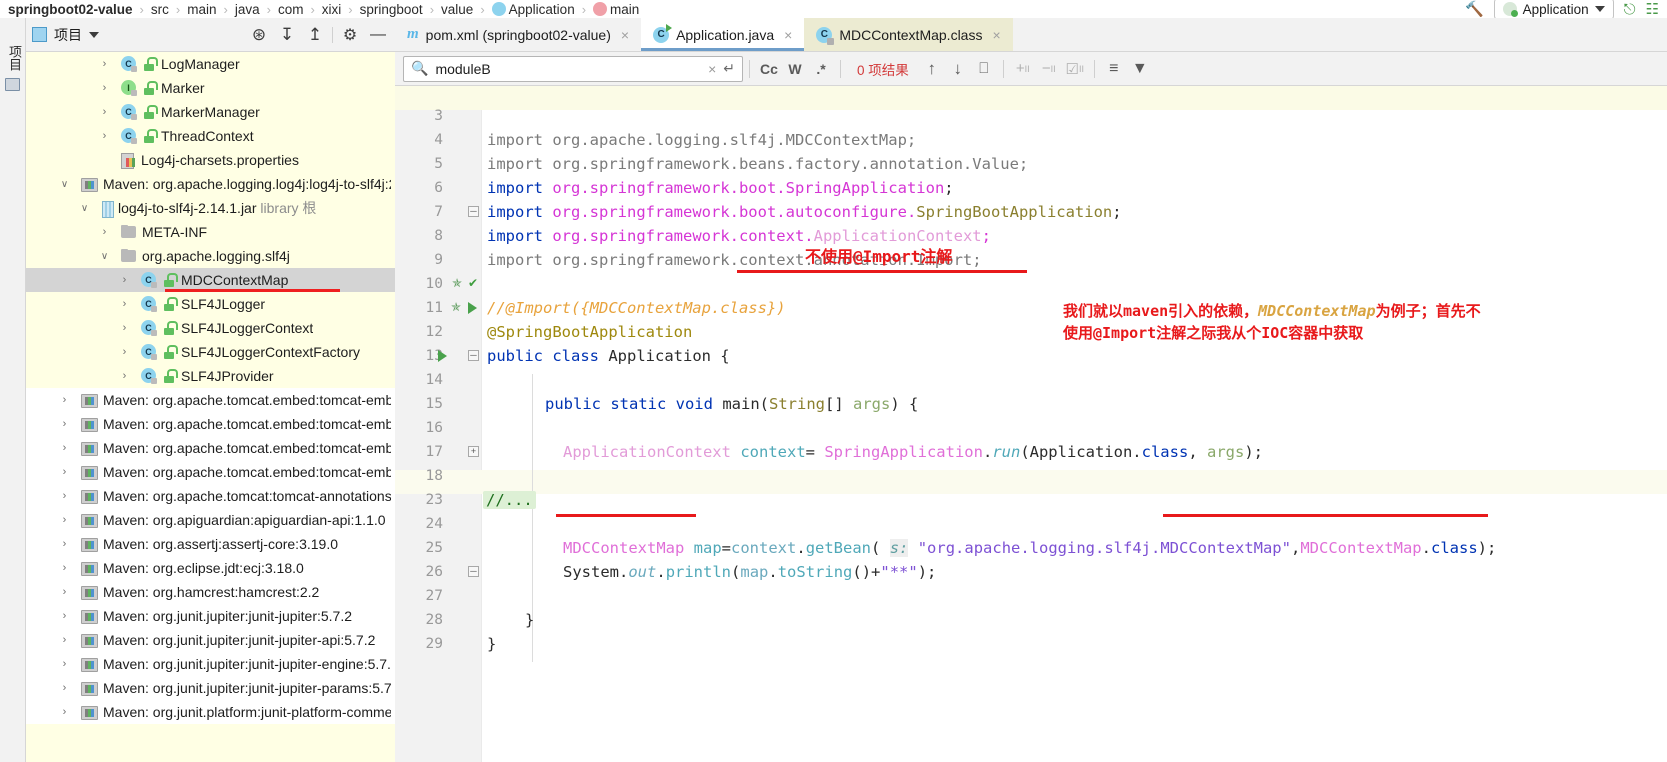 Image resolution: width=1667 pixels, height=762 pixels. Describe the element at coordinates (908, 34) in the screenshot. I see `tab-mdccontextmap-class: C MDCContextMap.class ×` at that location.